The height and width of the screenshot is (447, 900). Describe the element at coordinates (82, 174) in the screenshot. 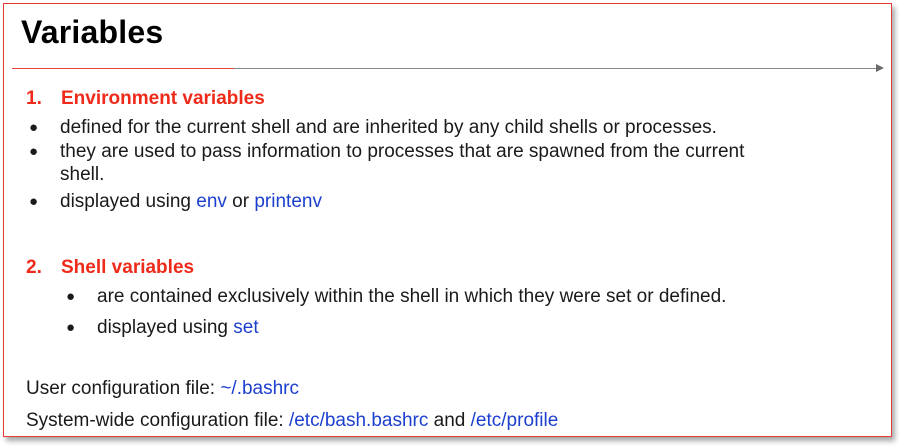

I see `list-item-text-continued: shell.` at that location.